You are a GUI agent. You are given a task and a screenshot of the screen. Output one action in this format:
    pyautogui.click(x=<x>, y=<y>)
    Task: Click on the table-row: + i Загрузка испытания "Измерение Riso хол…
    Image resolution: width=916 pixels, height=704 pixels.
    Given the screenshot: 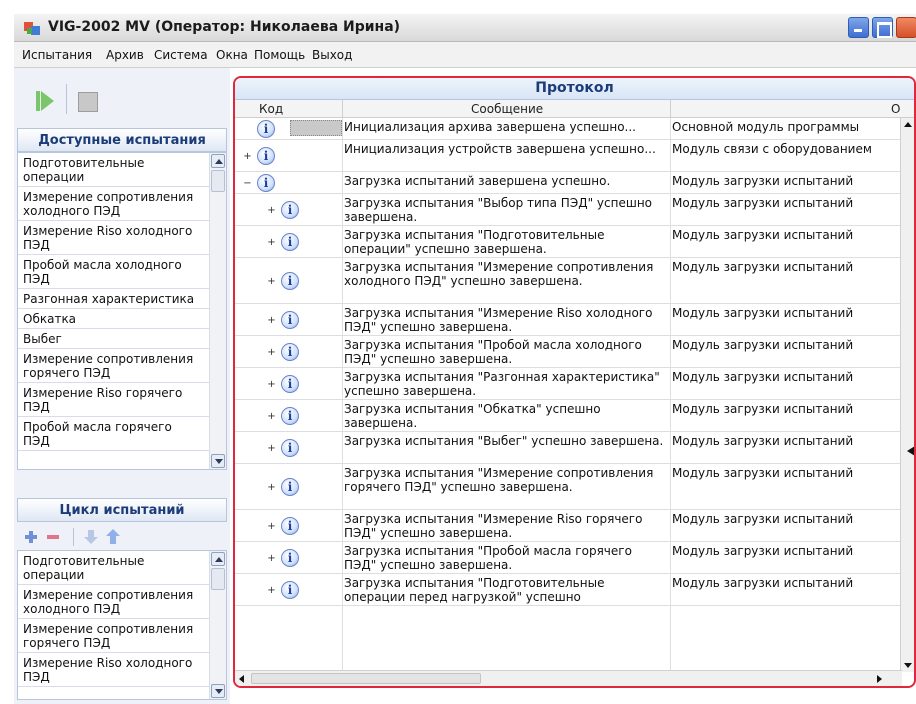 What is the action you would take?
    pyautogui.click(x=568, y=320)
    